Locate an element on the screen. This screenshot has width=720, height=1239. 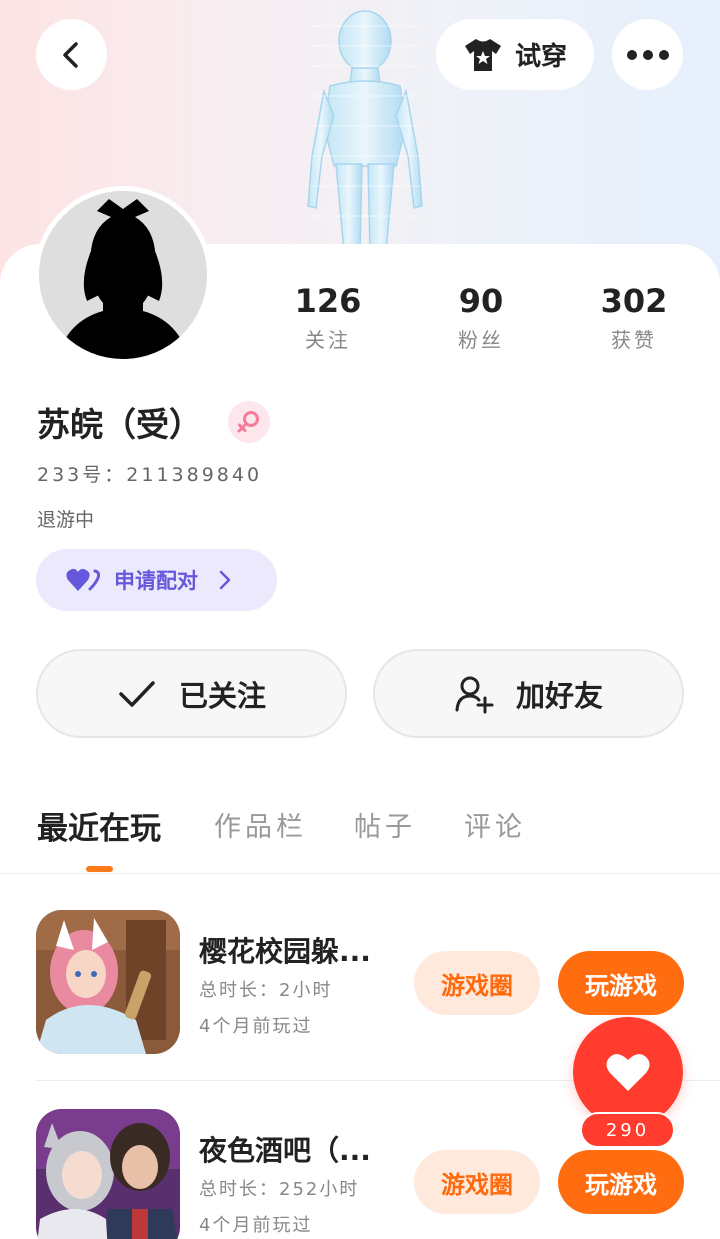
tshirt-star-icon is located at coordinates (482, 54).